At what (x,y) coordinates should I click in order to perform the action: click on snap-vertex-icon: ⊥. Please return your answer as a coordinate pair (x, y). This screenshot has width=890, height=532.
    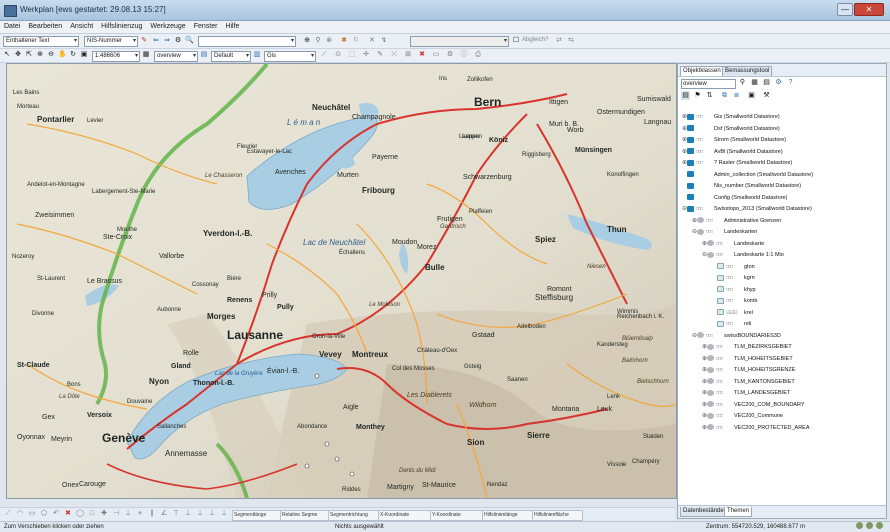
    Looking at the image, I should click on (128, 514).